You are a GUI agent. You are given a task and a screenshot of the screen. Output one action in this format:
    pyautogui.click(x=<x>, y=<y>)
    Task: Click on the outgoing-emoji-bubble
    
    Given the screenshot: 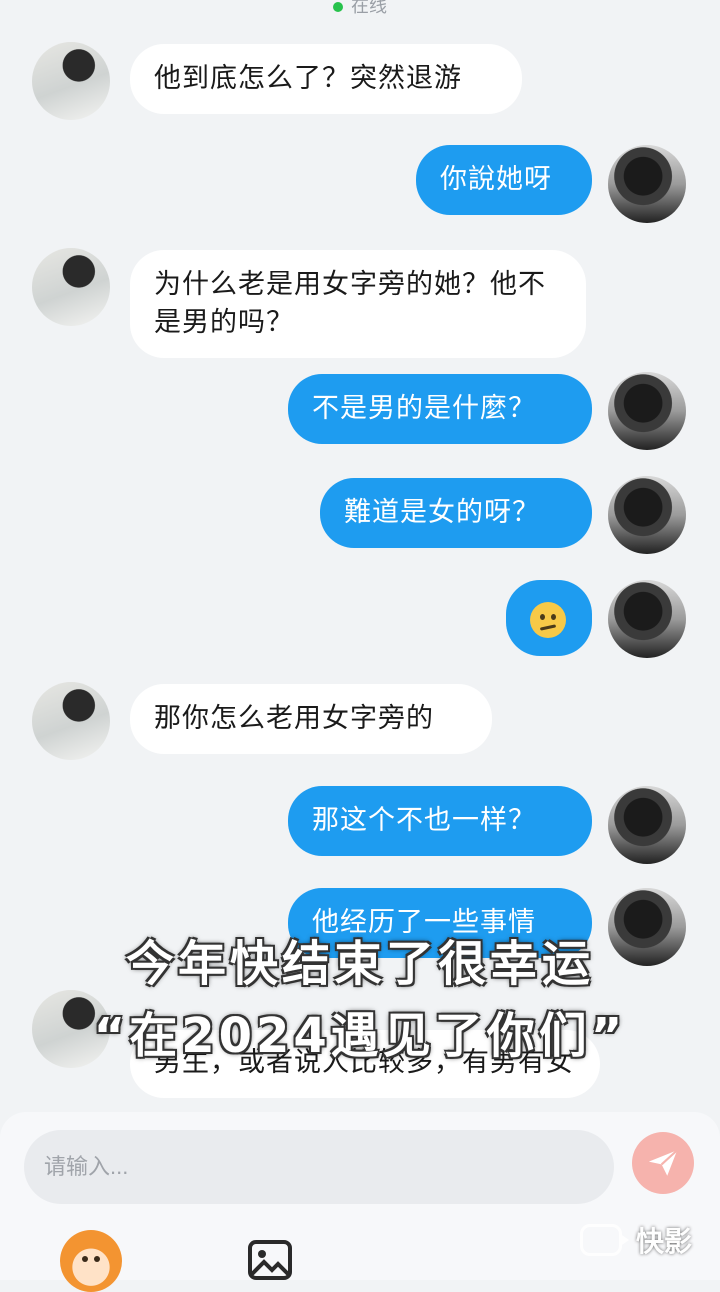 What is the action you would take?
    pyautogui.click(x=549, y=618)
    